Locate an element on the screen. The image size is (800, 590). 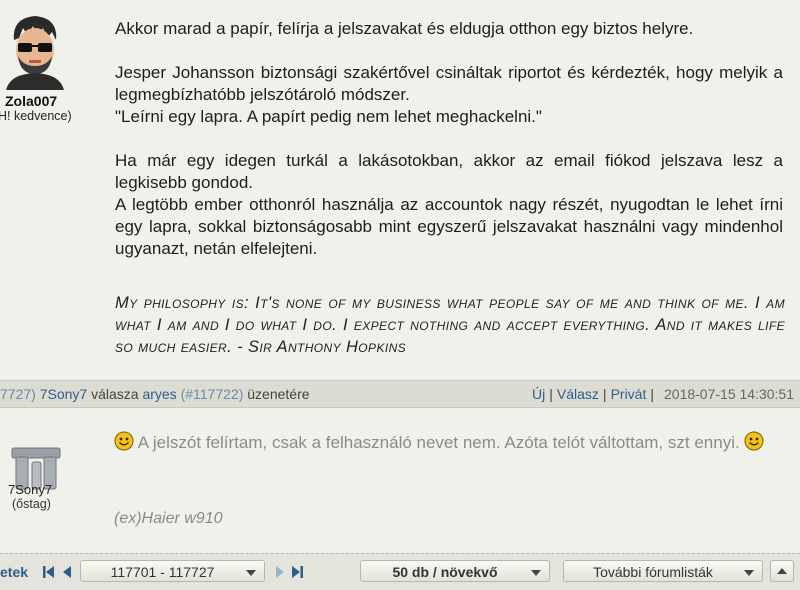
private-message-link: Privát is located at coordinates (629, 394).